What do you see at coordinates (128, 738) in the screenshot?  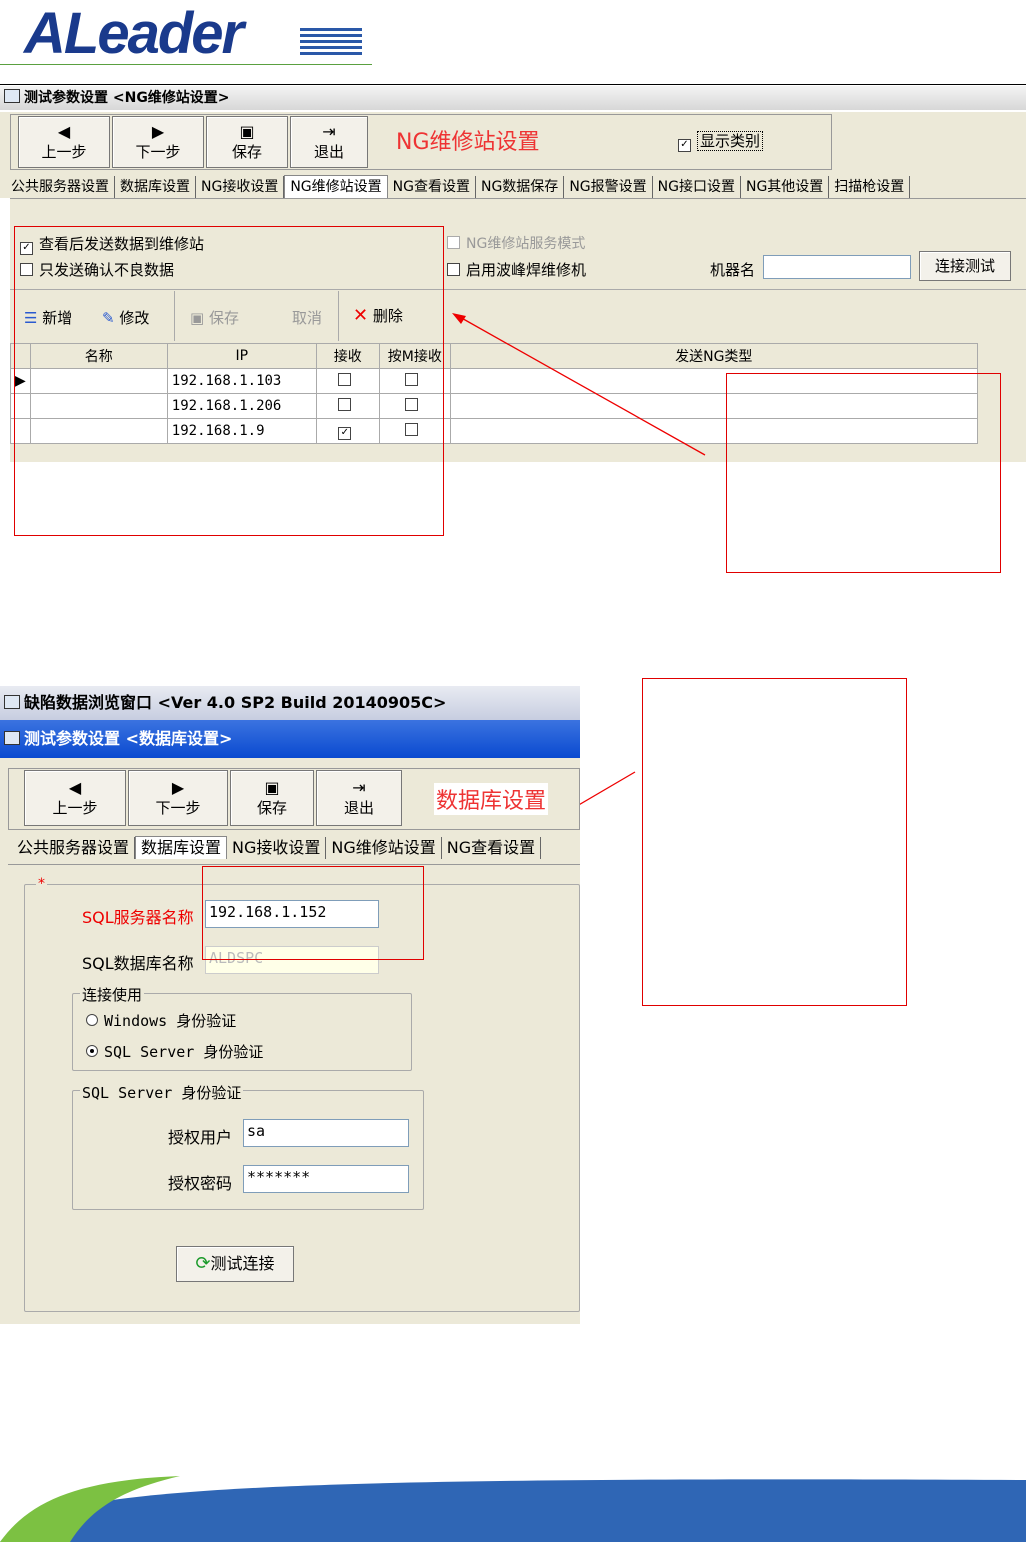 I see `window-title: 测试参数设置 <数据库设置>` at bounding box center [128, 738].